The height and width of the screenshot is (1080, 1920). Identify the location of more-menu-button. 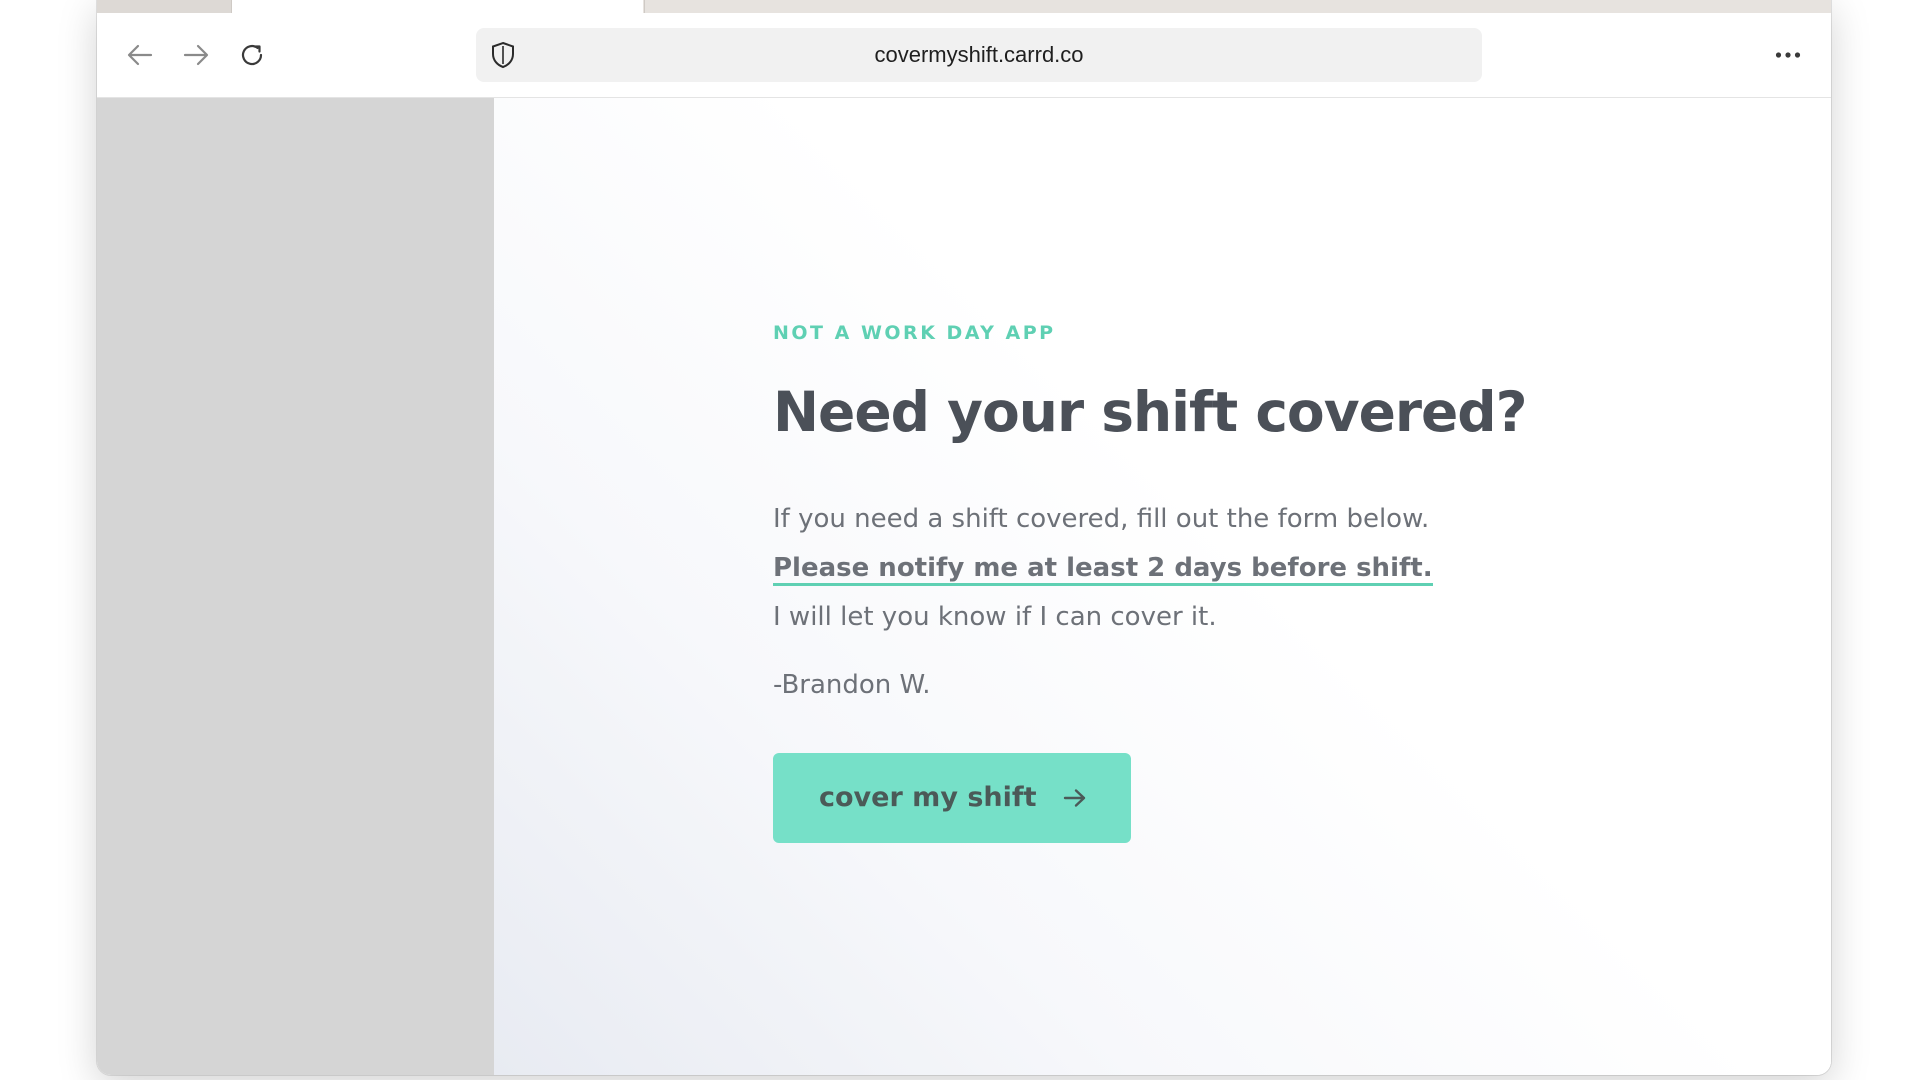
(1788, 55).